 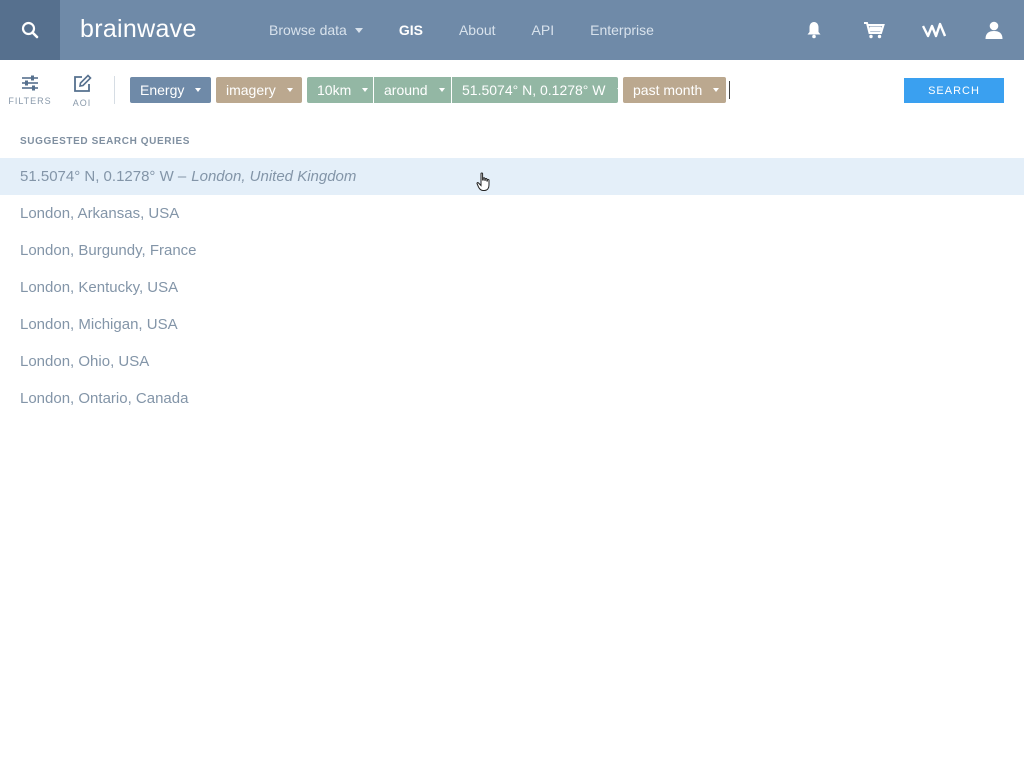 I want to click on suggestion-main-text: London, Kentucky, USA, so click(x=99, y=287).